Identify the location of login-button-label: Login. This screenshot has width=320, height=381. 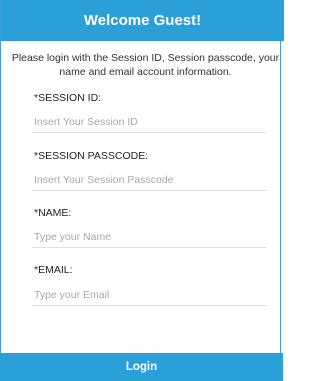
(141, 367).